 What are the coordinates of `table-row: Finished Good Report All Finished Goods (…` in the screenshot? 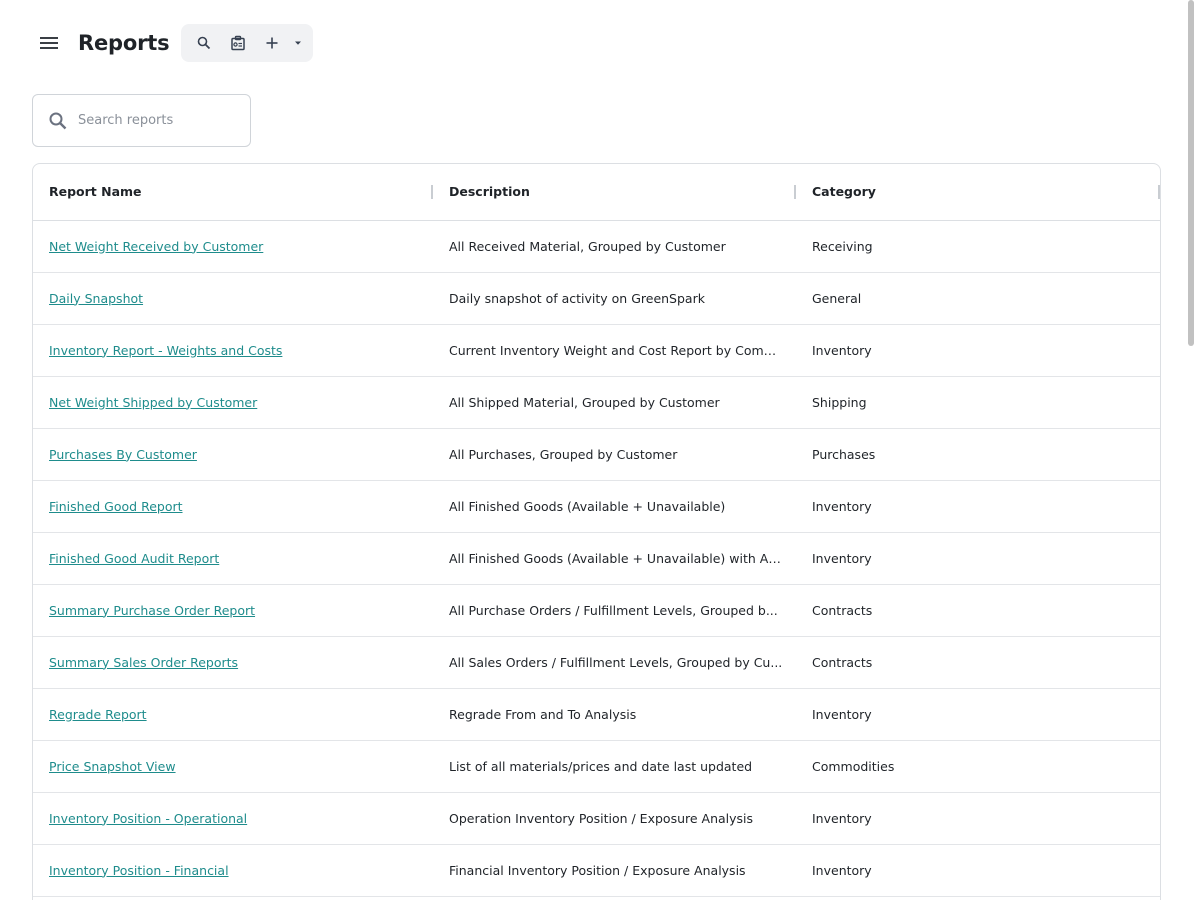 It's located at (596, 506).